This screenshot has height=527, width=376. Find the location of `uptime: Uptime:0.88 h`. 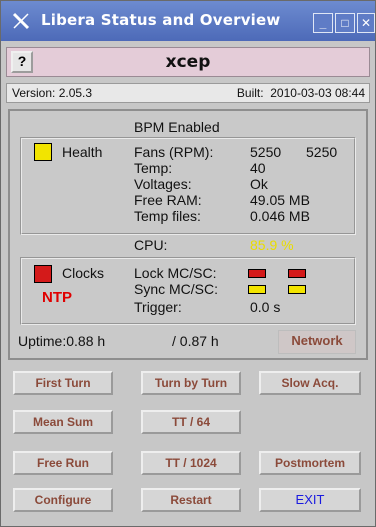

uptime: Uptime:0.88 h is located at coordinates (61, 341).